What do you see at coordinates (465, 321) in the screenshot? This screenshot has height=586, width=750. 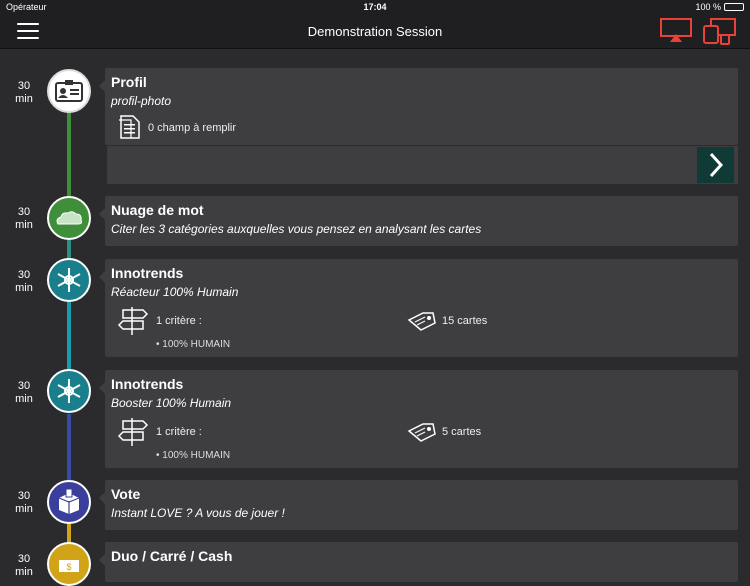 I see `cards-count: 15 cartes` at bounding box center [465, 321].